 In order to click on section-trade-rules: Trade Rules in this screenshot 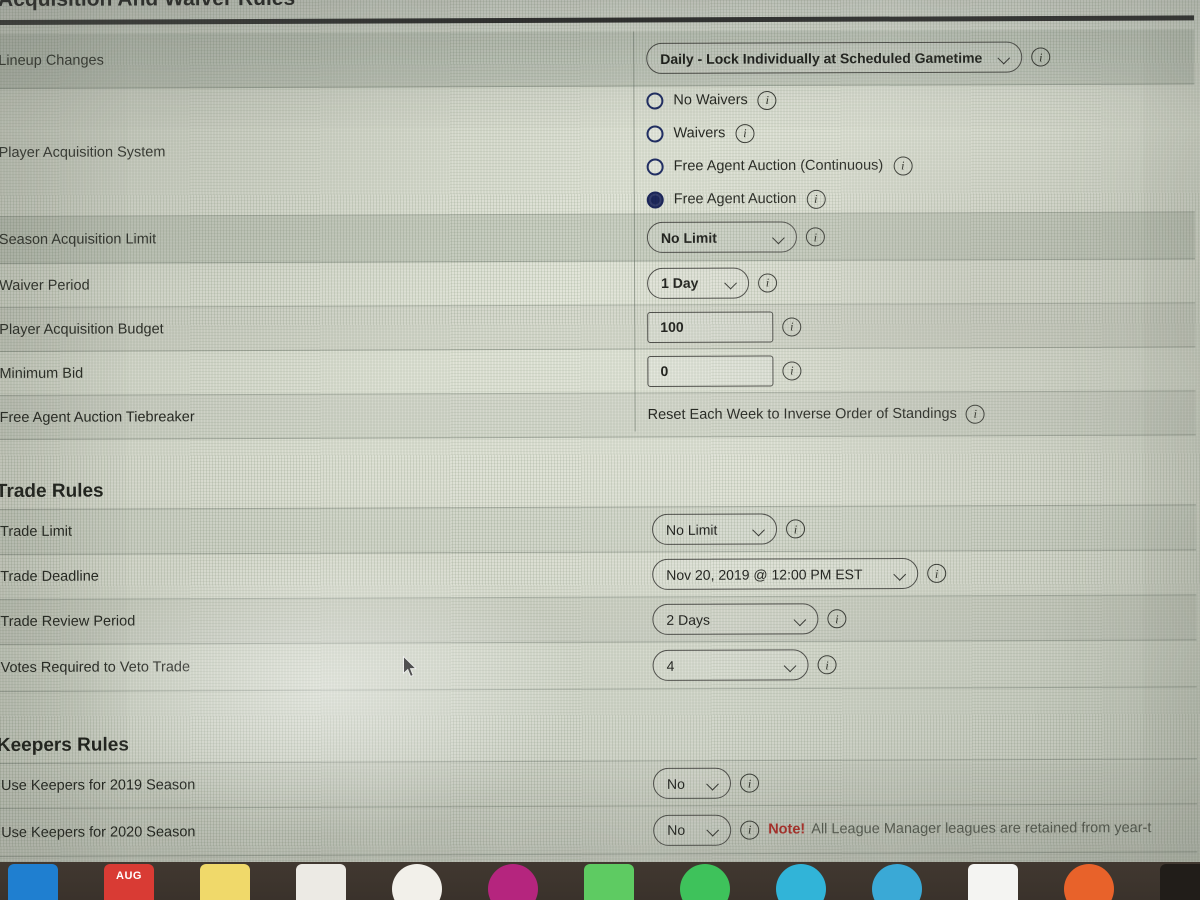, I will do `click(598, 472)`.